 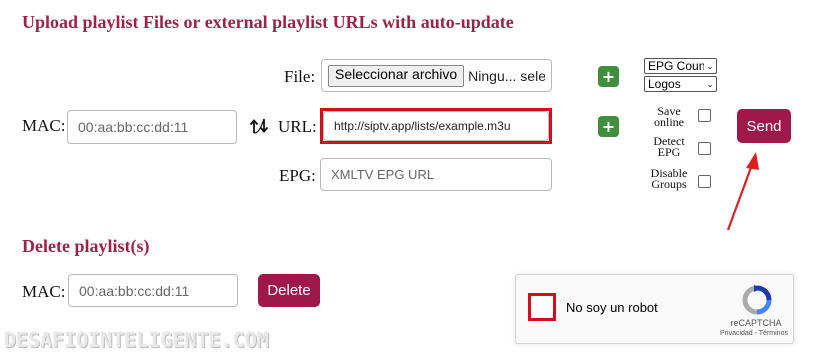 What do you see at coordinates (136, 340) in the screenshot?
I see `watermark: DESAFIOINTELIGENTE.COM` at bounding box center [136, 340].